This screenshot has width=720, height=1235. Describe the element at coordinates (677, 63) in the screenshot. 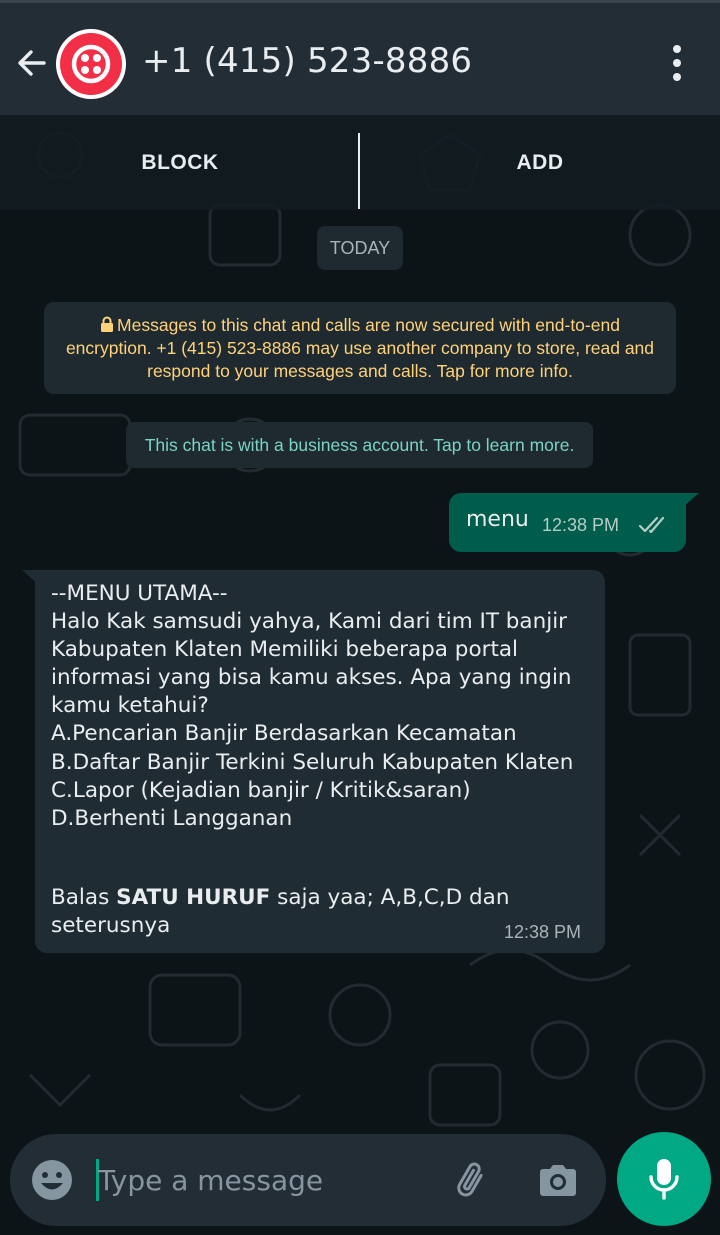

I see `more-options-button` at that location.